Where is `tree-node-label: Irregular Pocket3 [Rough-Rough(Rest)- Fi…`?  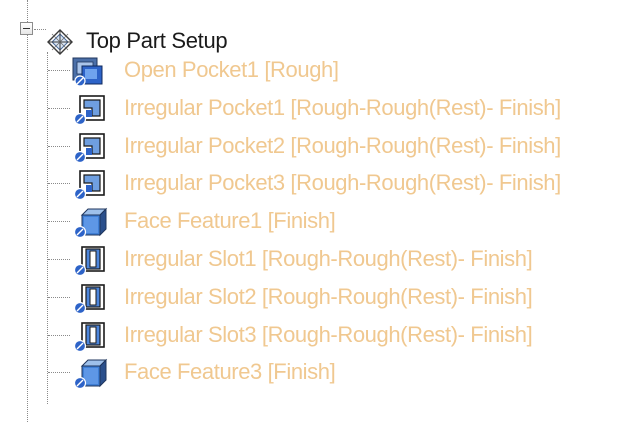 tree-node-label: Irregular Pocket3 [Rough-Rough(Rest)- Fi… is located at coordinates (342, 183).